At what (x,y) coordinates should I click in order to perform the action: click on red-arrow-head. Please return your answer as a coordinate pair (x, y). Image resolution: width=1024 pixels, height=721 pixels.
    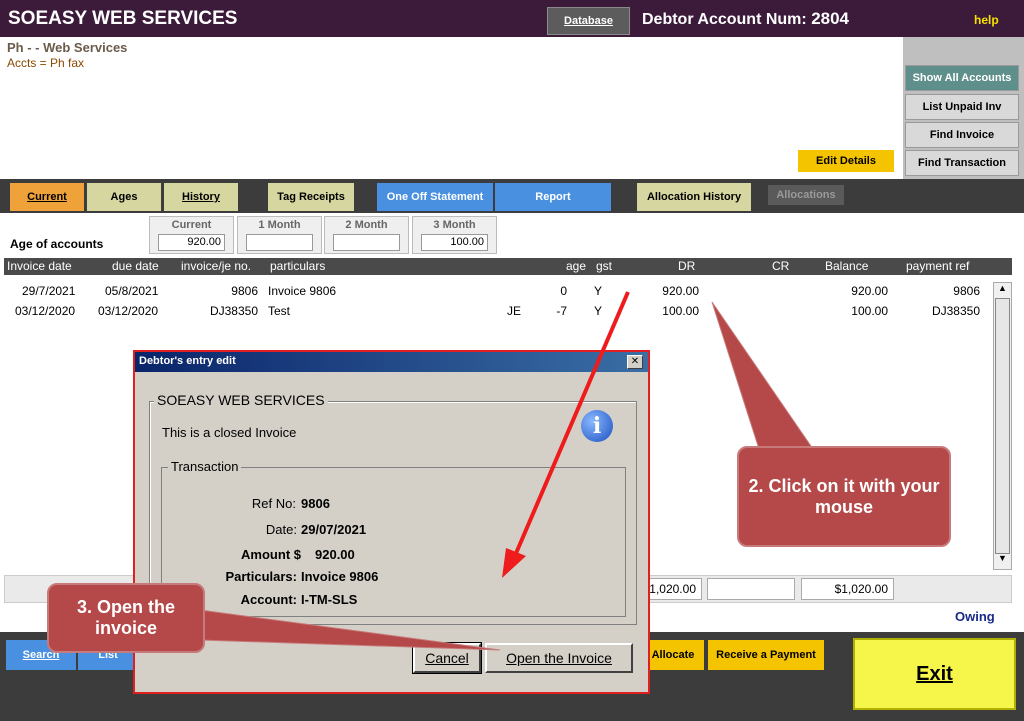
    Looking at the image, I should click on (514, 563).